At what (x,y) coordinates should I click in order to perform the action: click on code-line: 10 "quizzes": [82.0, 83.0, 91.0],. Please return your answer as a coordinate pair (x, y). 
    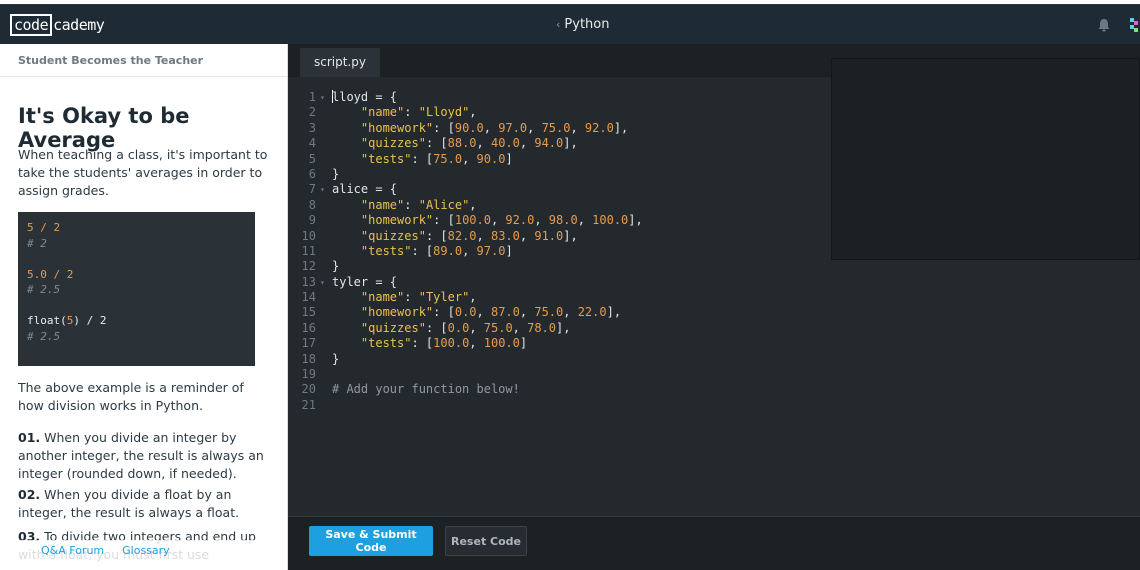
    Looking at the image, I should click on (465, 236).